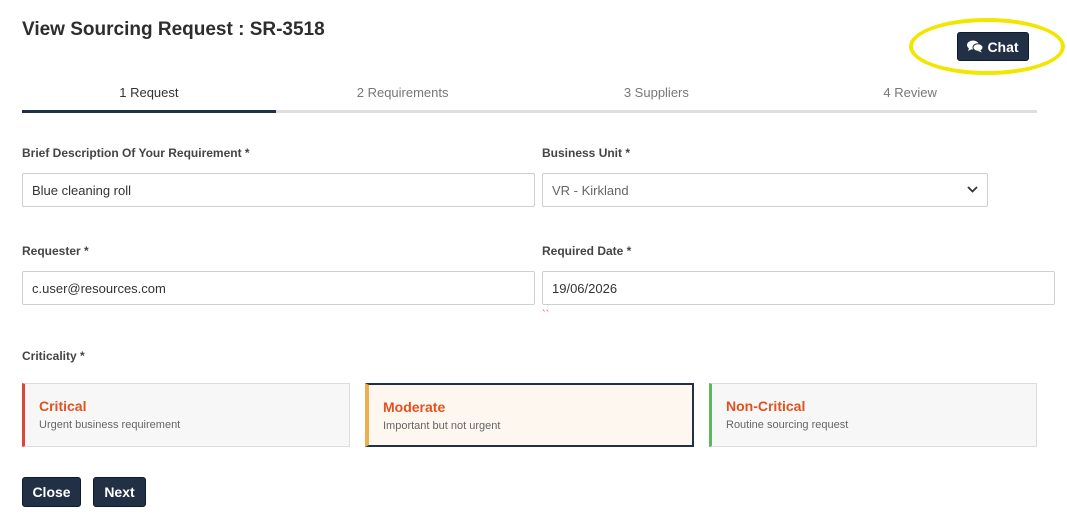 This screenshot has height=516, width=1067. Describe the element at coordinates (765, 190) in the screenshot. I see `business-unit-select: VR - Kirkland` at that location.